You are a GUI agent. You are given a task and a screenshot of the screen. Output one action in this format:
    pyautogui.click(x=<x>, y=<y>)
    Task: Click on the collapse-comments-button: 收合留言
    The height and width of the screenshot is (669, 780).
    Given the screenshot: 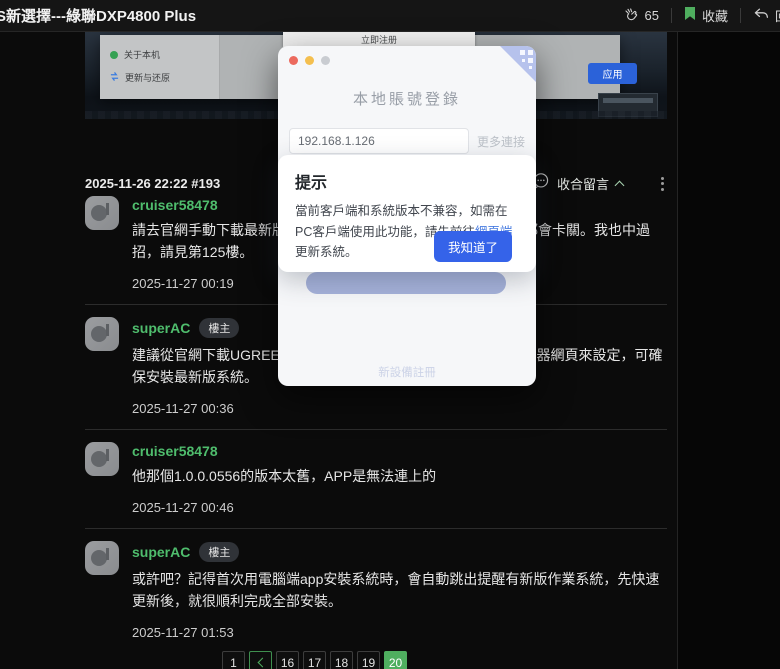 What is the action you would take?
    pyautogui.click(x=583, y=183)
    